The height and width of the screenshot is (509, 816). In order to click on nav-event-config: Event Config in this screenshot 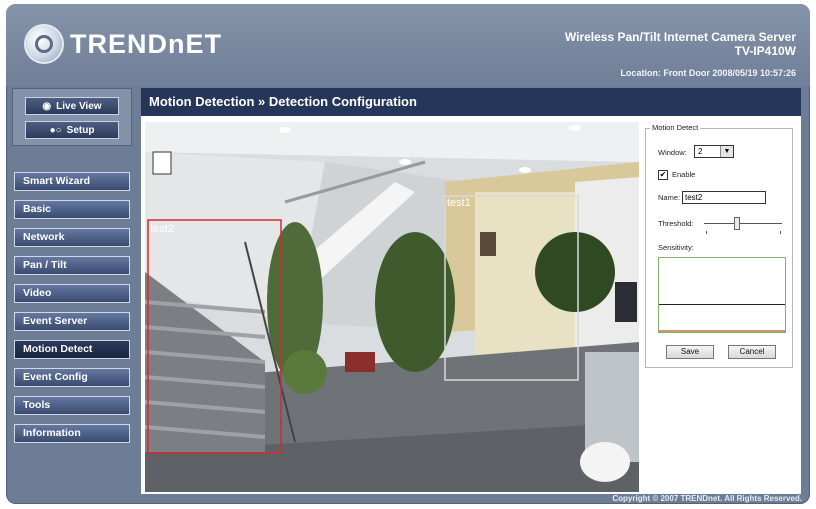, I will do `click(72, 377)`.